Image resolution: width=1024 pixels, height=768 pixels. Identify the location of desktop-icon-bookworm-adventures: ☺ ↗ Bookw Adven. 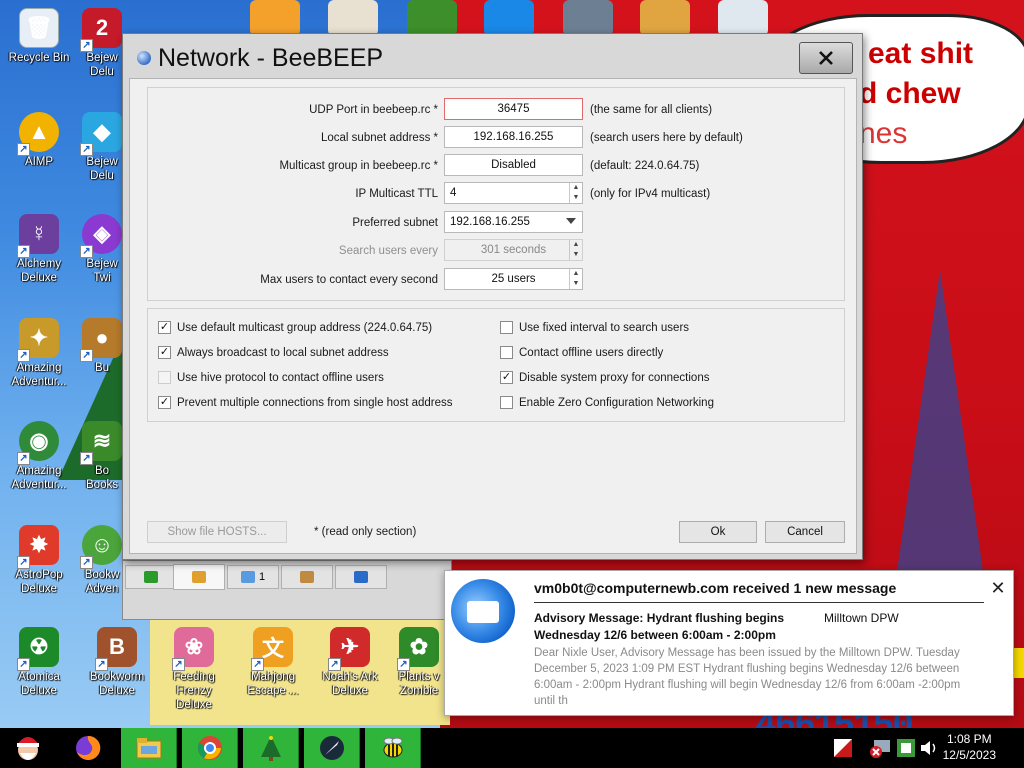
(102, 560).